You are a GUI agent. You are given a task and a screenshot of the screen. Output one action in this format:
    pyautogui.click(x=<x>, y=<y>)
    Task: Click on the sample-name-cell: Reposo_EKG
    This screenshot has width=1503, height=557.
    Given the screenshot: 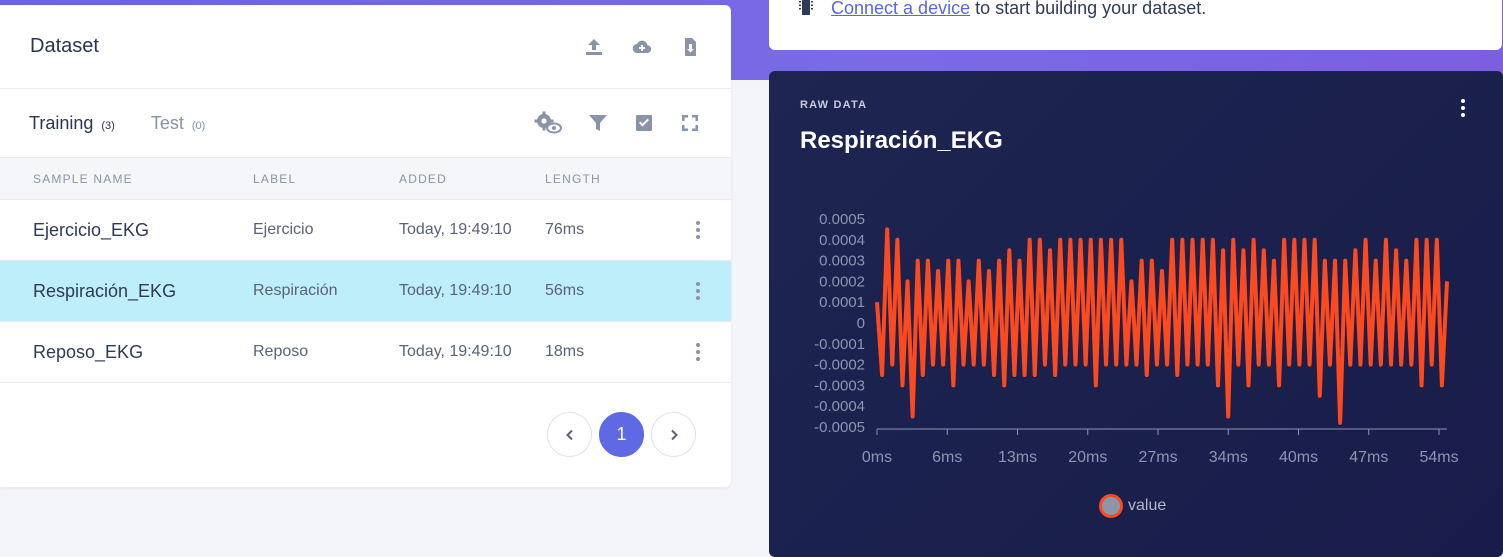 What is the action you would take?
    pyautogui.click(x=88, y=351)
    